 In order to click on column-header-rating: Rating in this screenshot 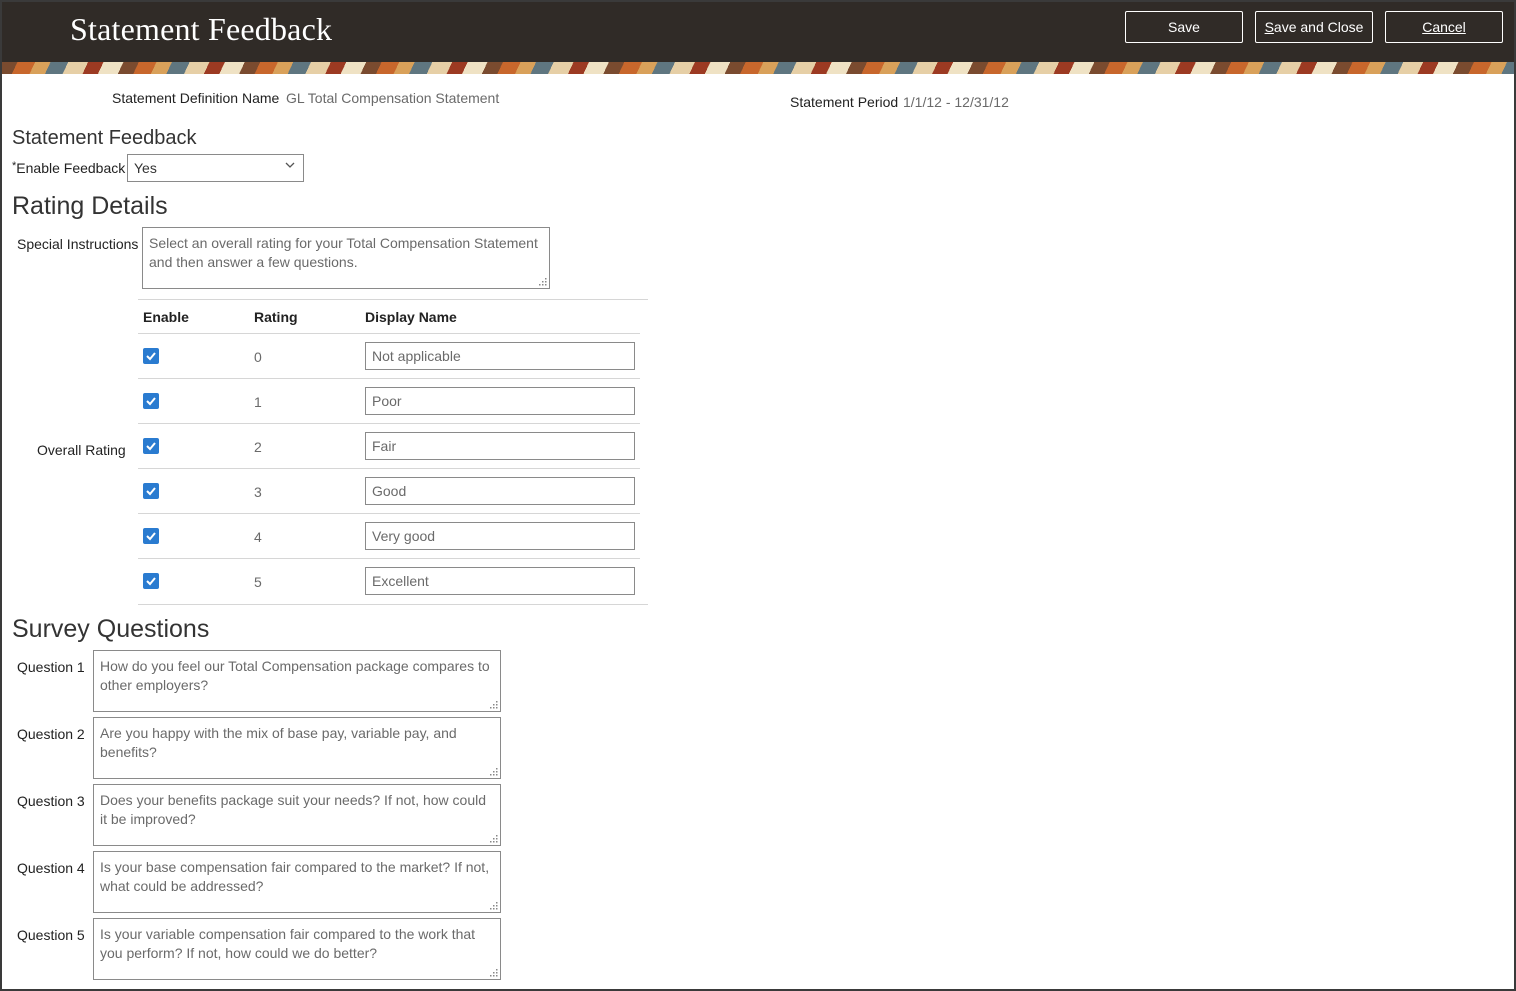, I will do `click(276, 317)`.